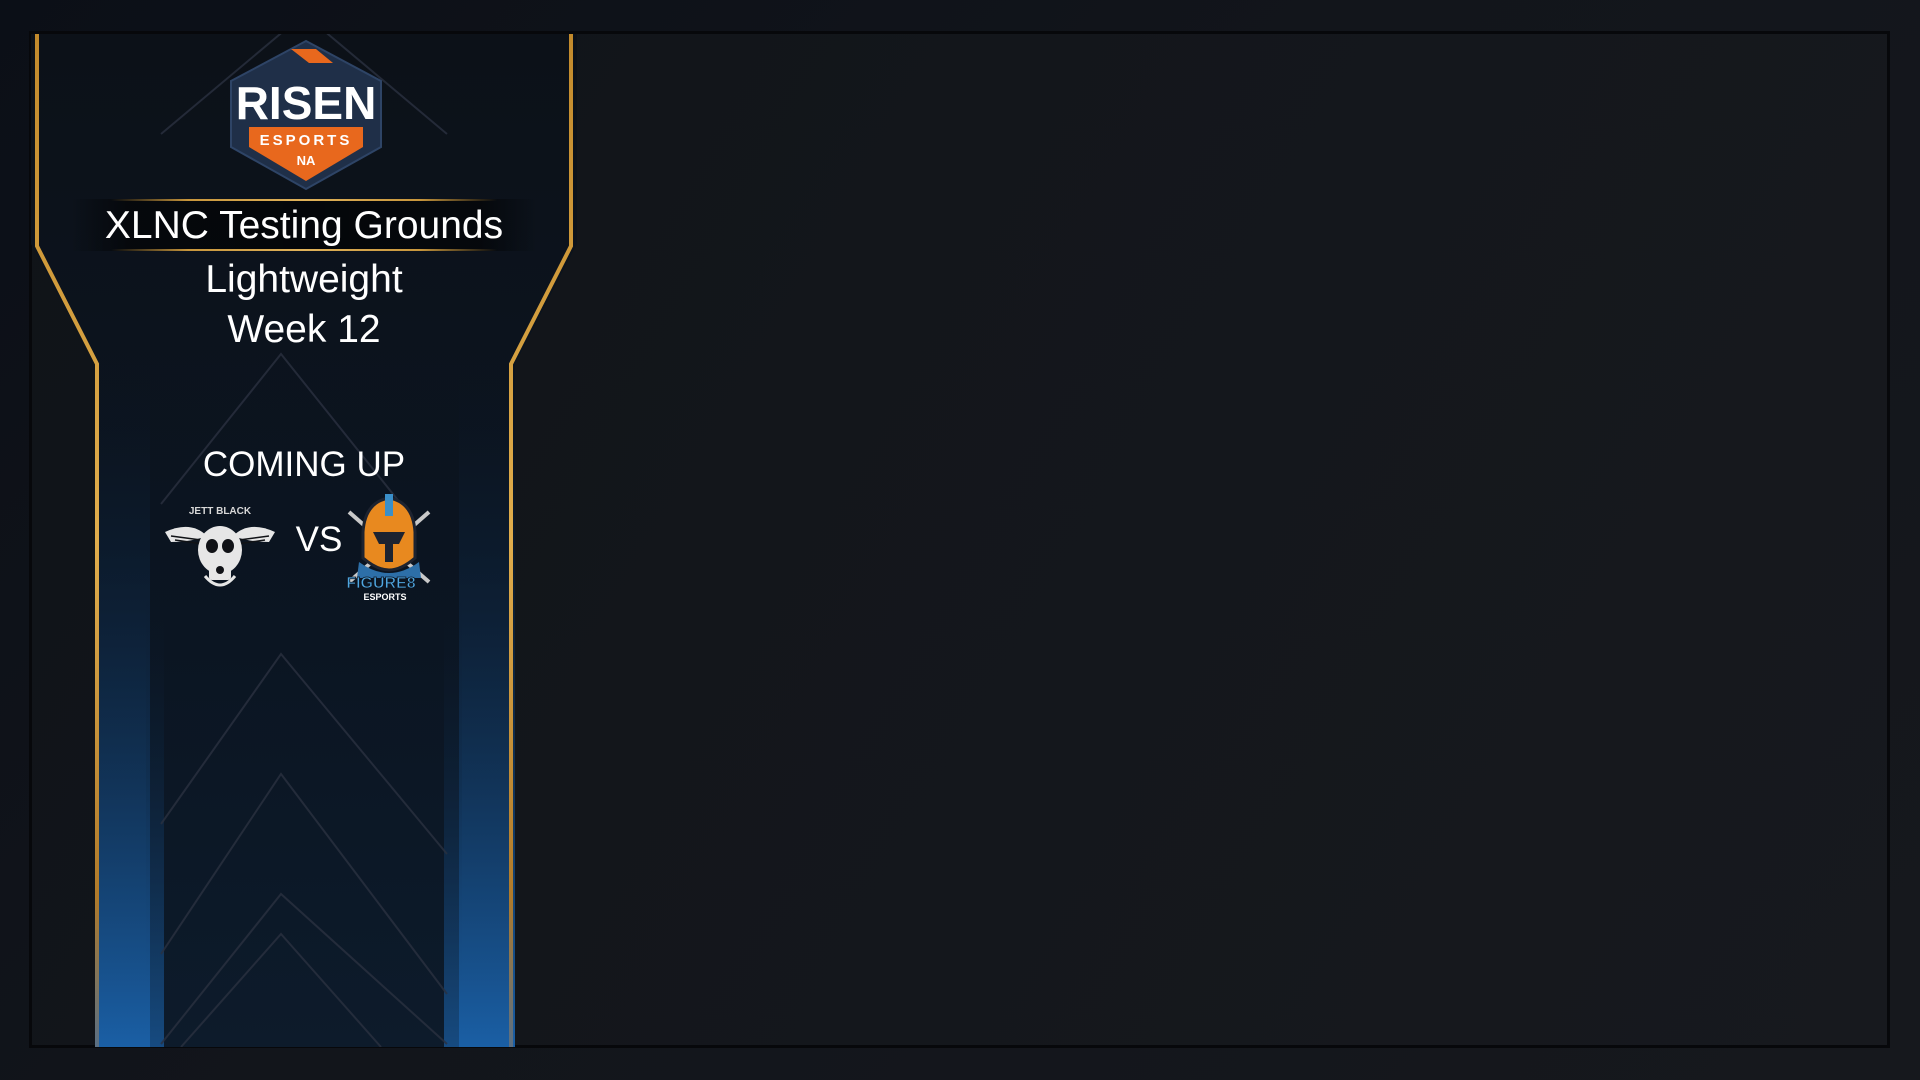 This screenshot has height=1080, width=1920. I want to click on coming-up-heading: COMING UP, so click(304, 464).